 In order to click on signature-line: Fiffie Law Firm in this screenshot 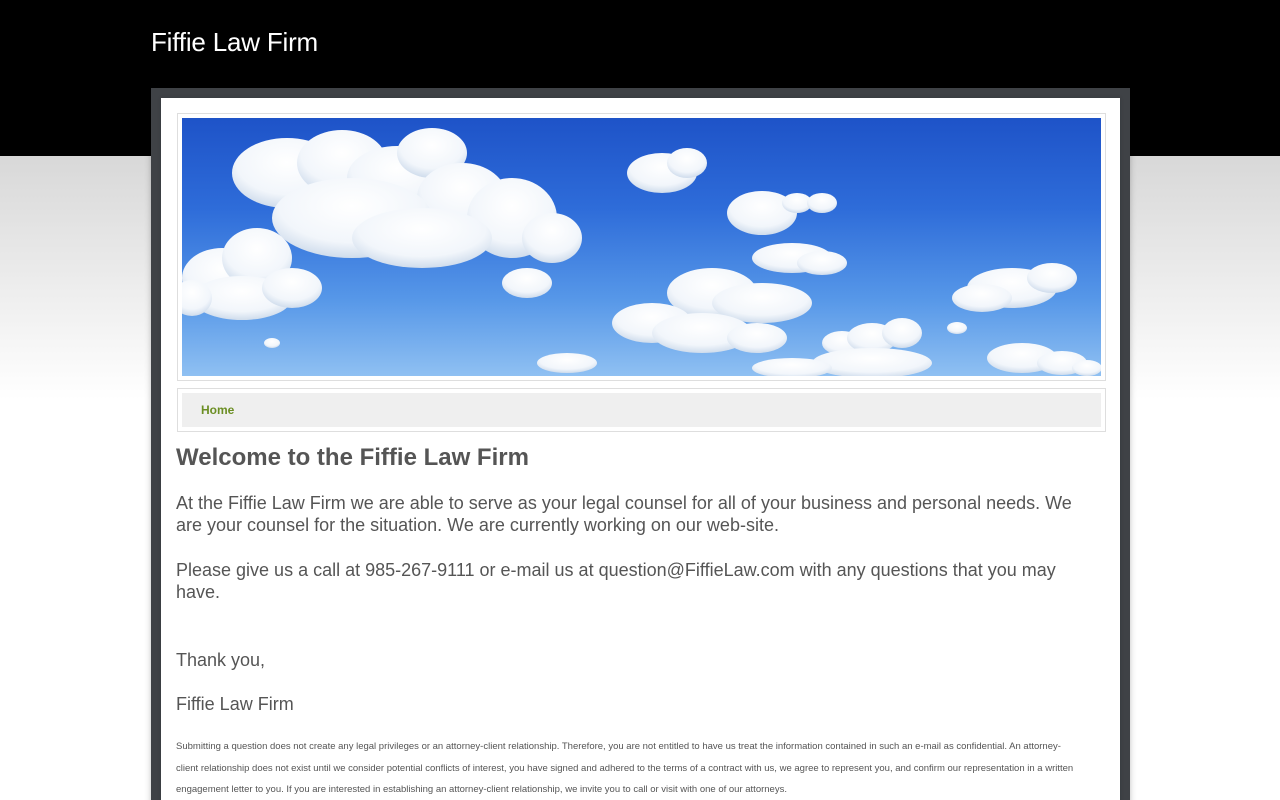, I will do `click(235, 704)`.